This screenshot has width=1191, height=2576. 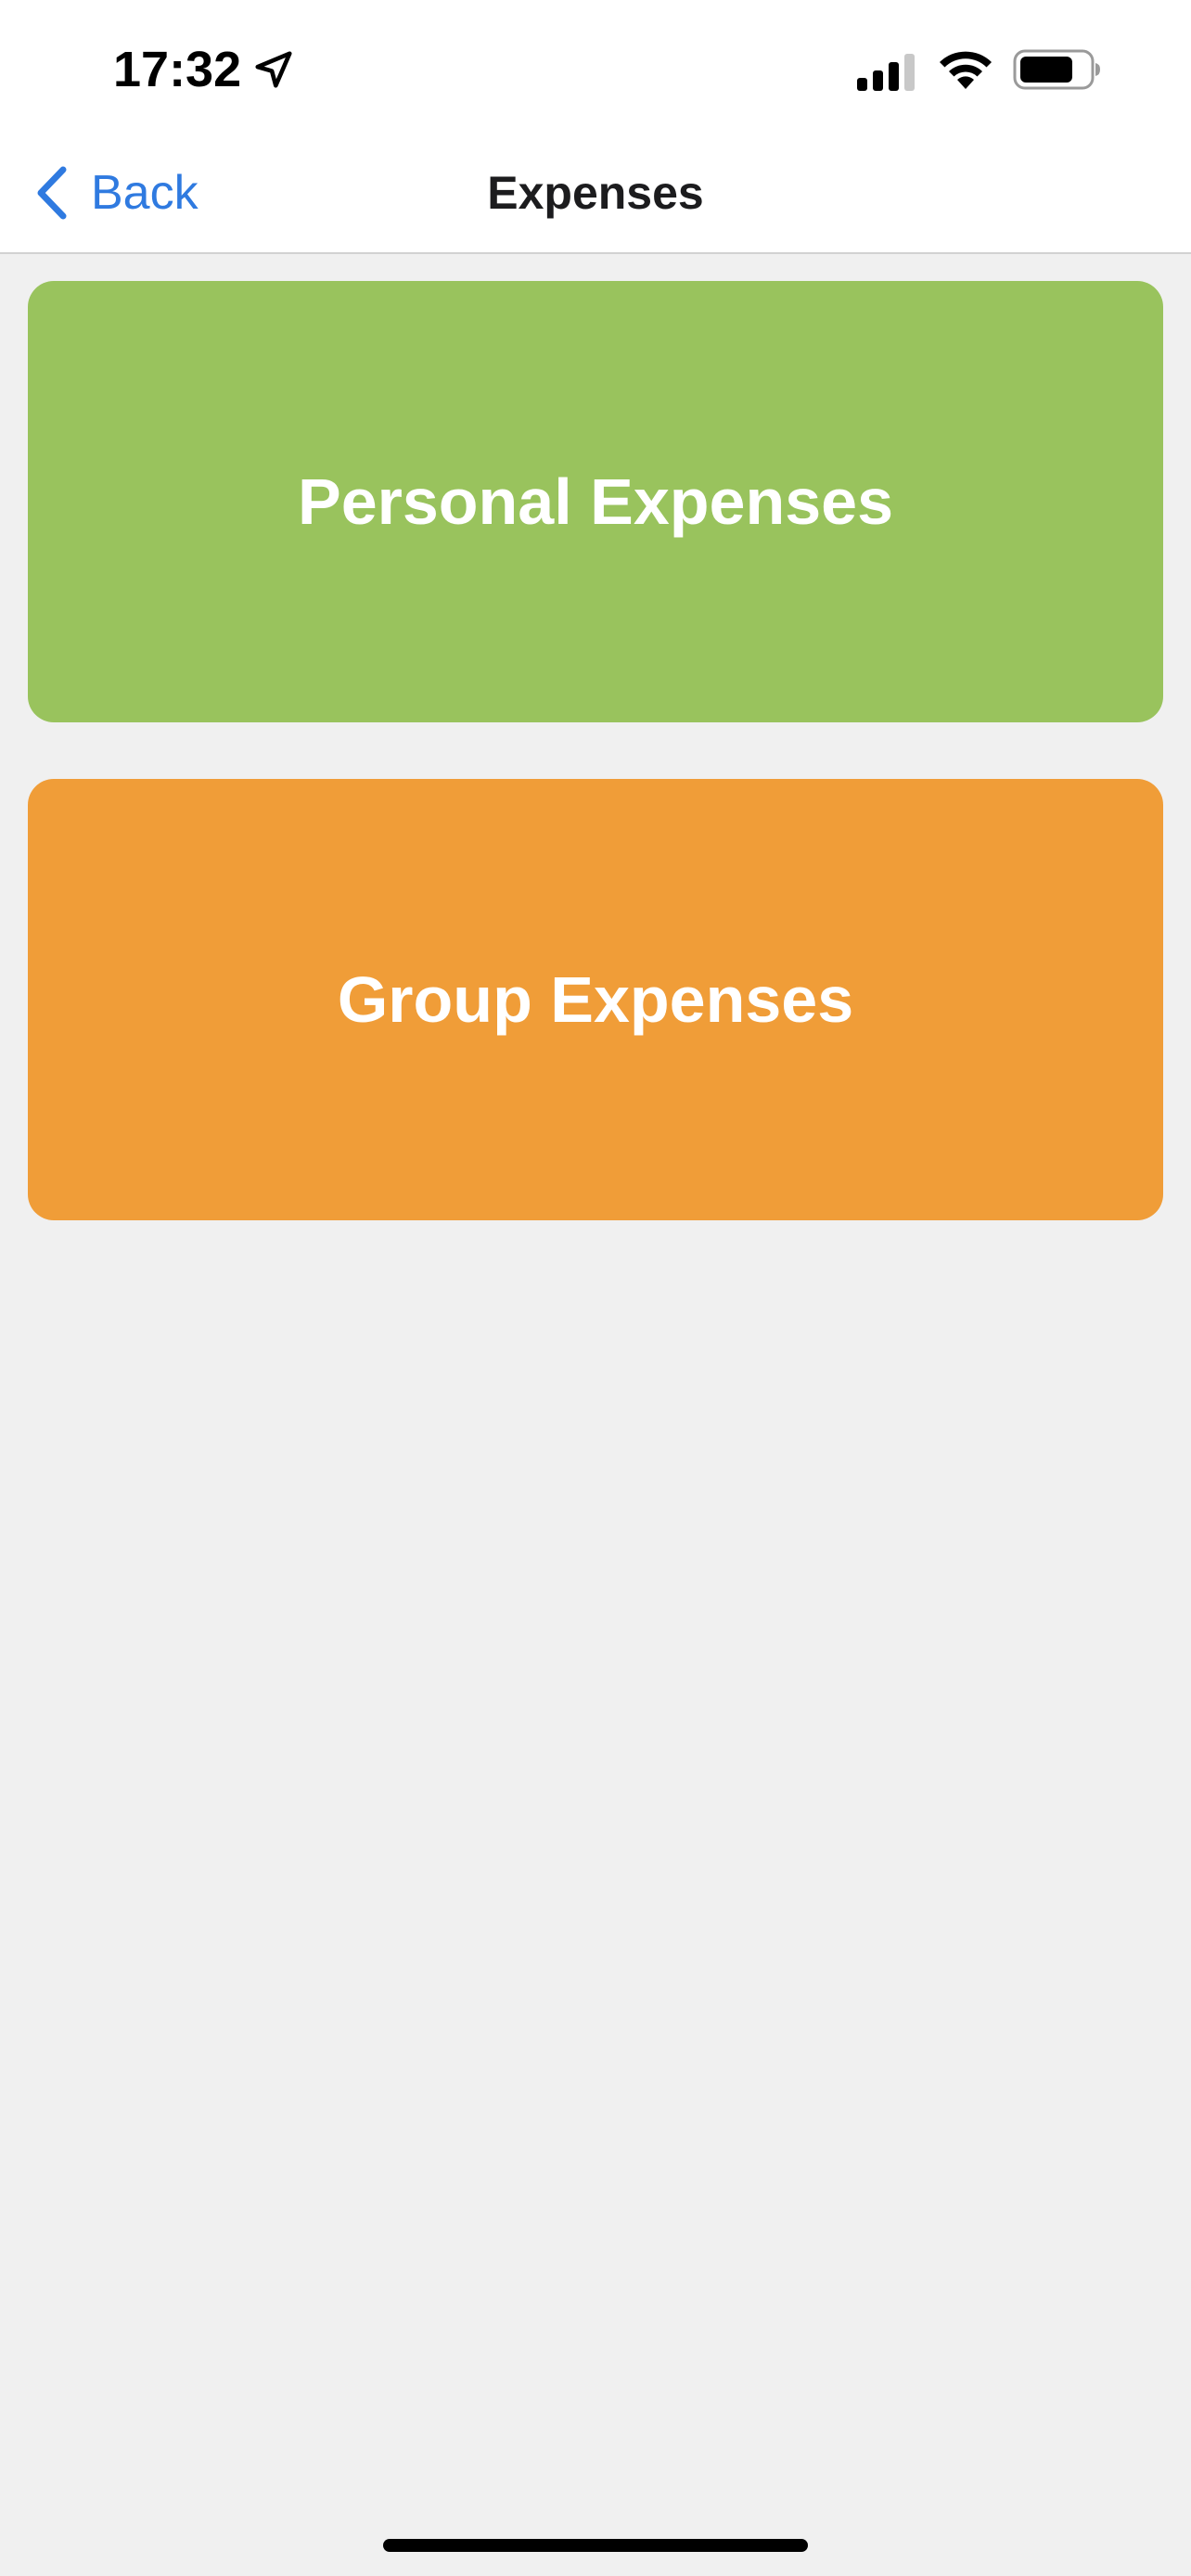 What do you see at coordinates (273, 69) in the screenshot?
I see `location-arrow-icon` at bounding box center [273, 69].